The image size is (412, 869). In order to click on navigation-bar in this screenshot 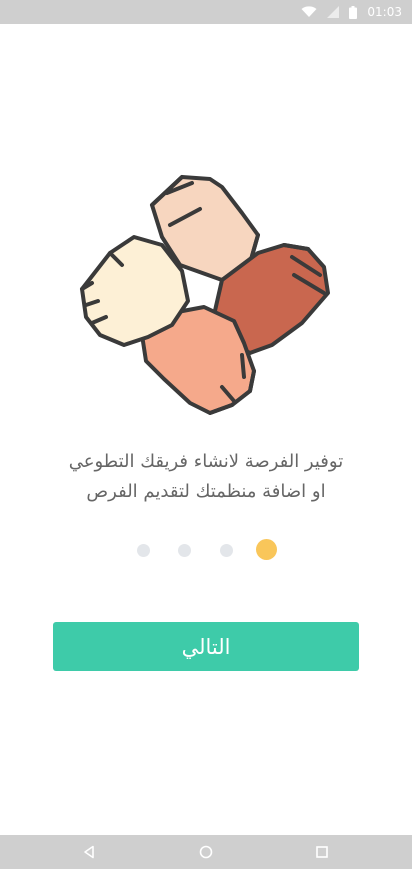, I will do `click(206, 852)`.